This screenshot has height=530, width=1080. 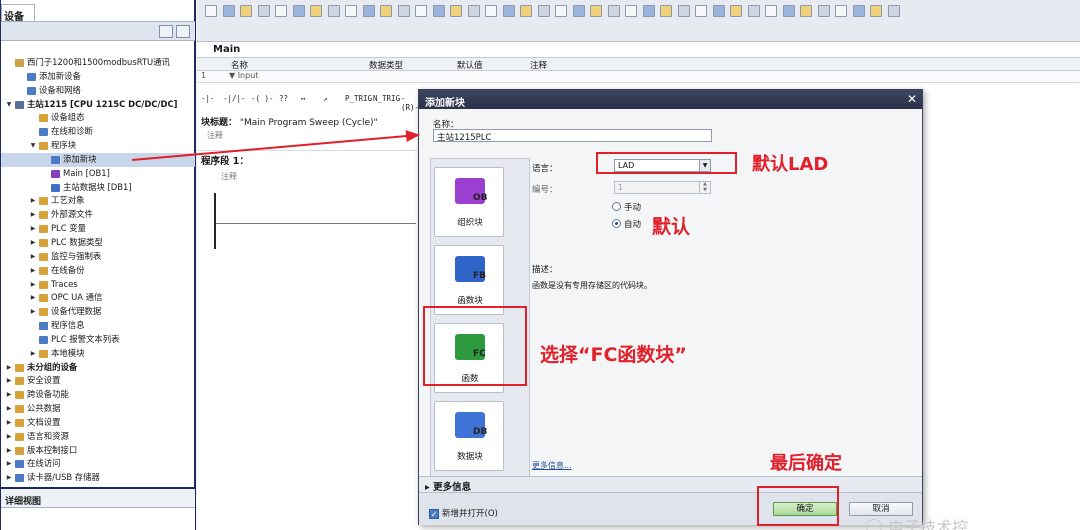 I want to click on tree-item: ▶ 公共数据, so click(x=98, y=409).